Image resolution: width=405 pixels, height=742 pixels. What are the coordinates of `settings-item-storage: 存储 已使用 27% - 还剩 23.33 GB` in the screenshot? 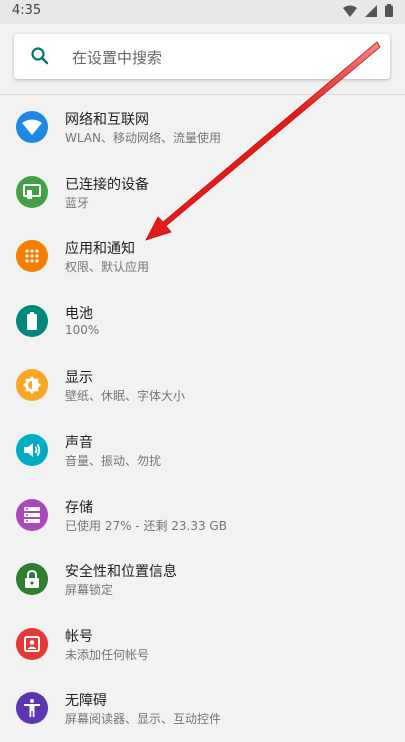 It's located at (202, 516).